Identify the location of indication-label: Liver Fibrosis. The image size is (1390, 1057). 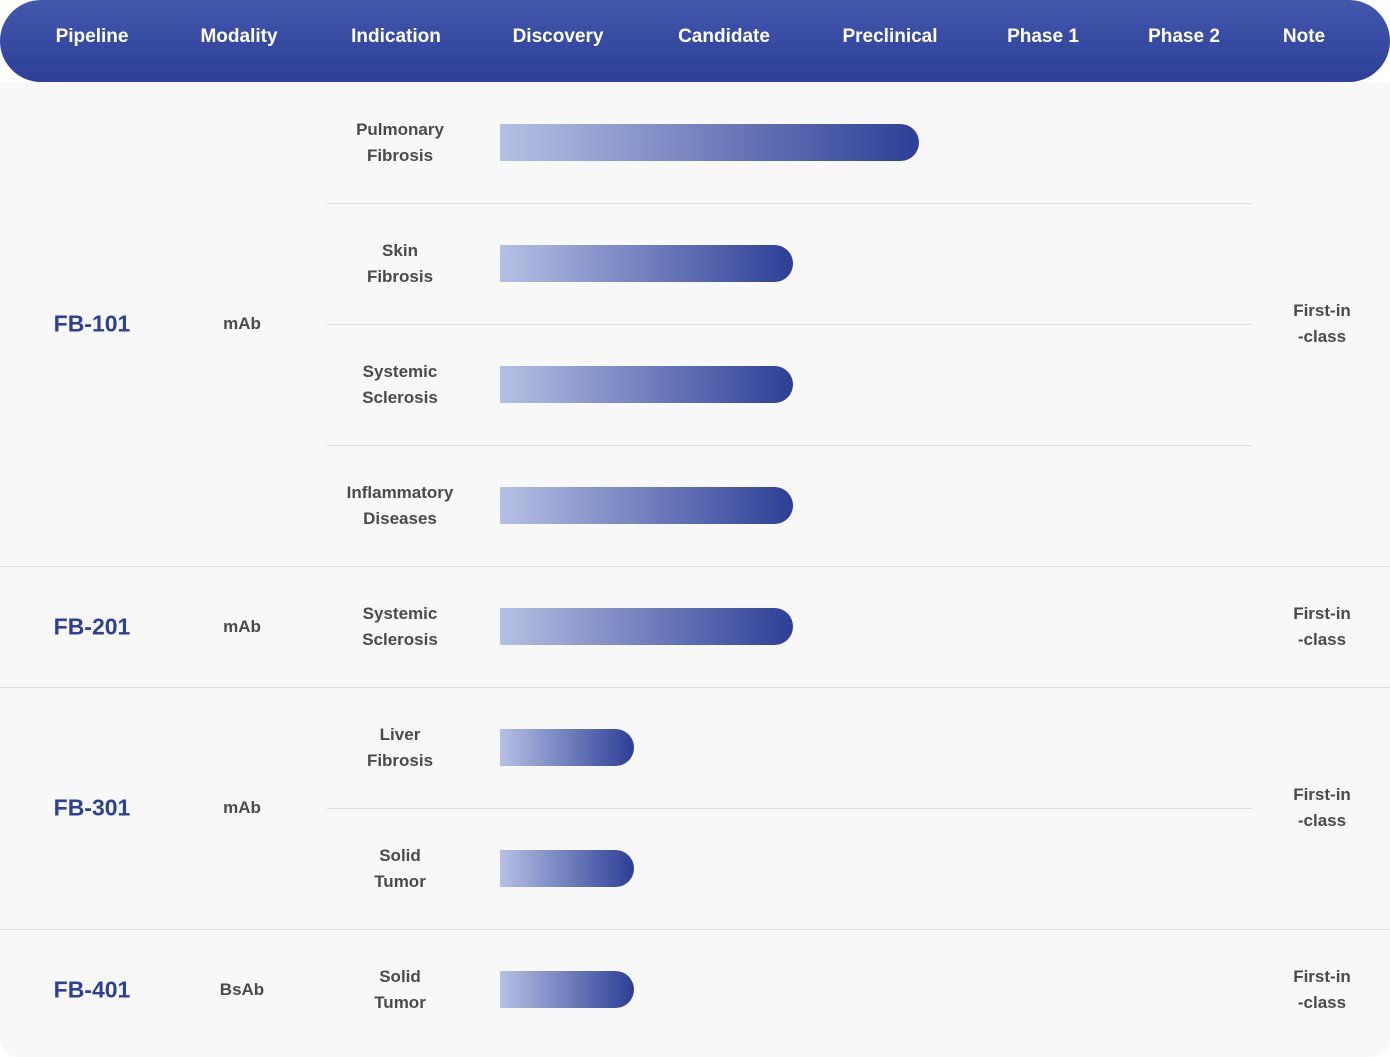
(400, 747).